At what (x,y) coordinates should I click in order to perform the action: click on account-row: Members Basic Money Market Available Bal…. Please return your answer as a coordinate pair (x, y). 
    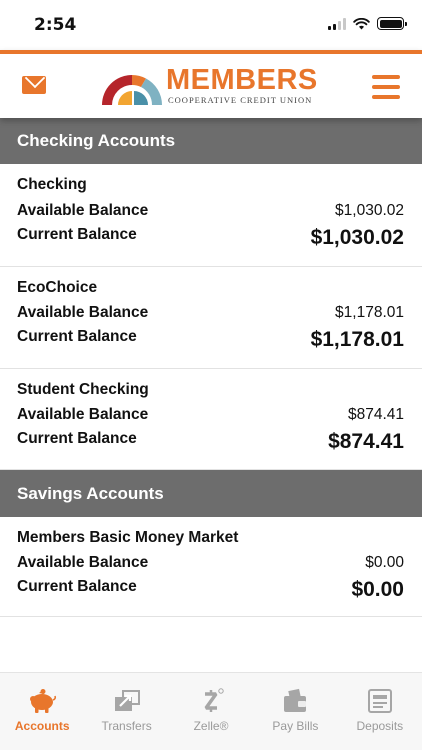
    Looking at the image, I should click on (211, 567).